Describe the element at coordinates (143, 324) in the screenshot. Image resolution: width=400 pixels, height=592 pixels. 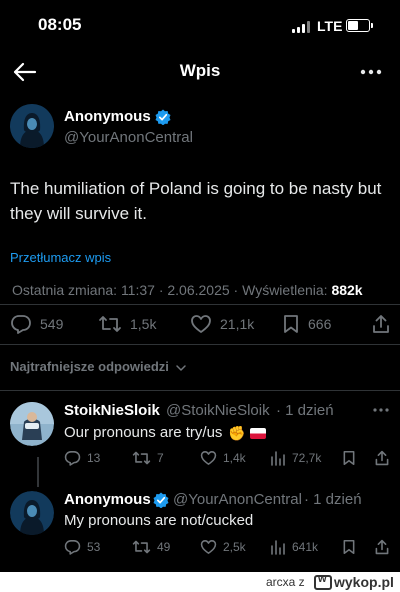
I see `repost-count: 1,5k` at that location.